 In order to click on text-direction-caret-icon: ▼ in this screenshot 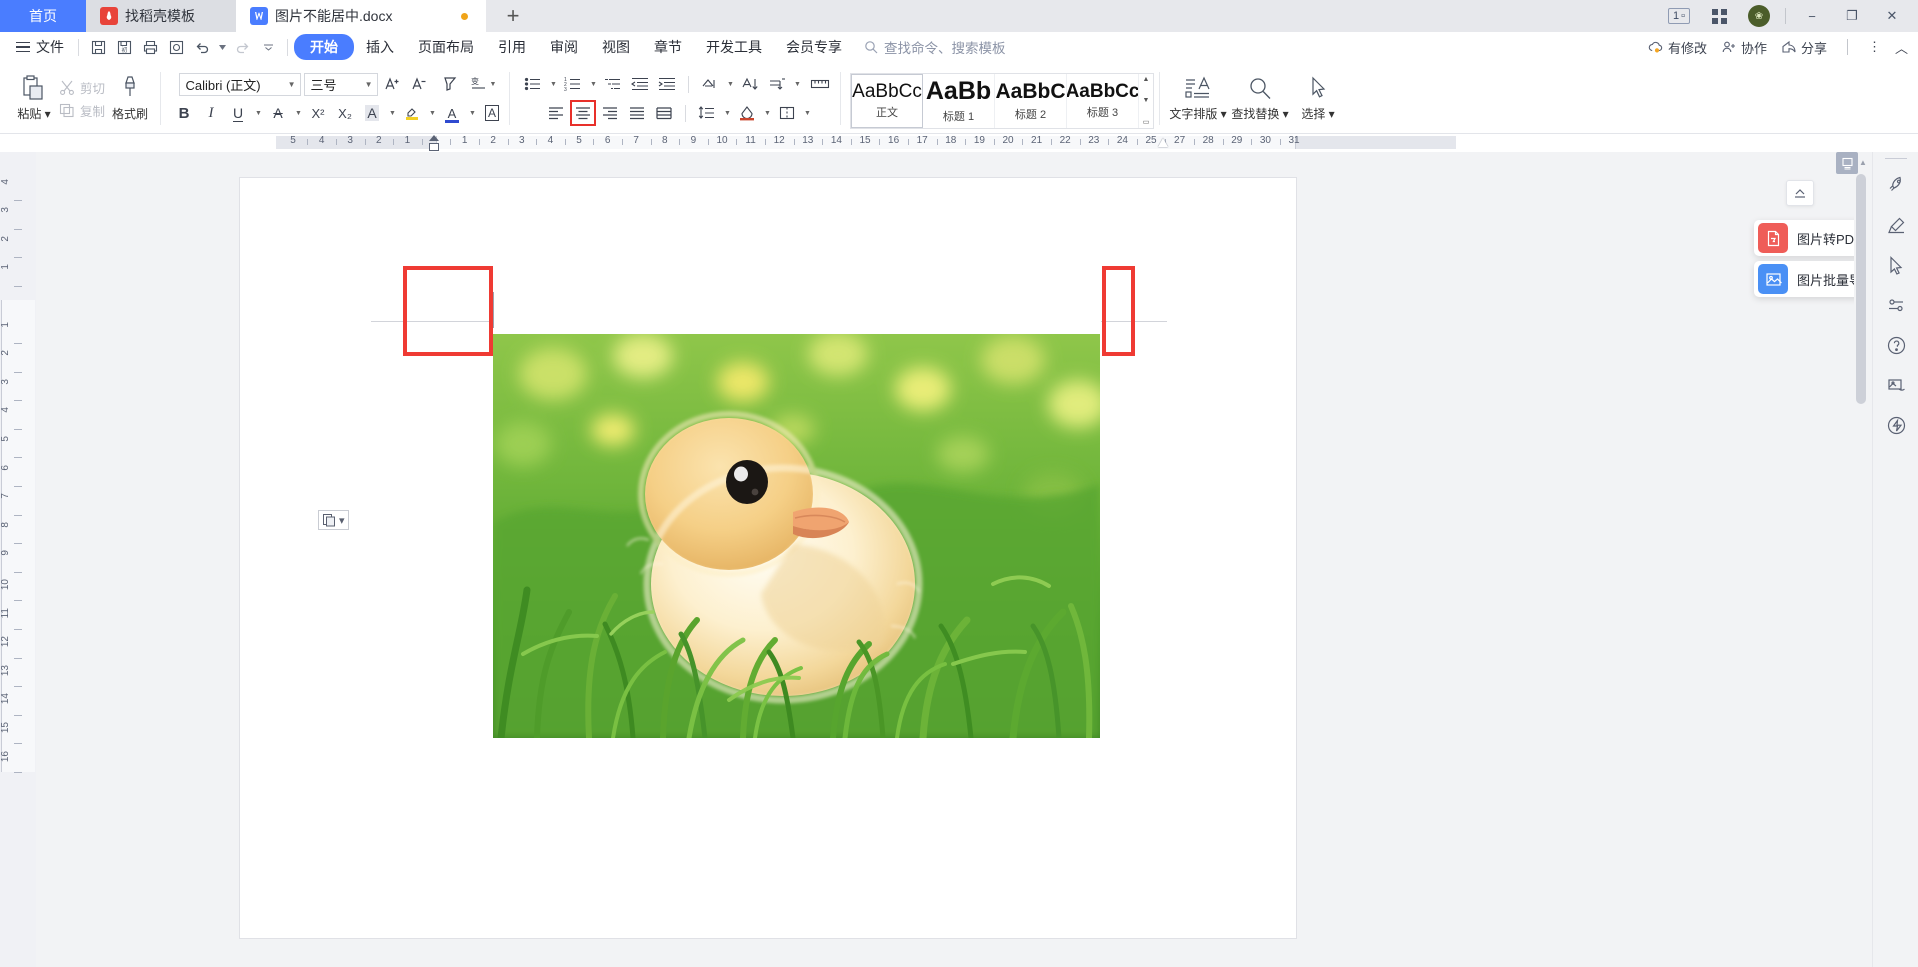, I will do `click(730, 84)`.